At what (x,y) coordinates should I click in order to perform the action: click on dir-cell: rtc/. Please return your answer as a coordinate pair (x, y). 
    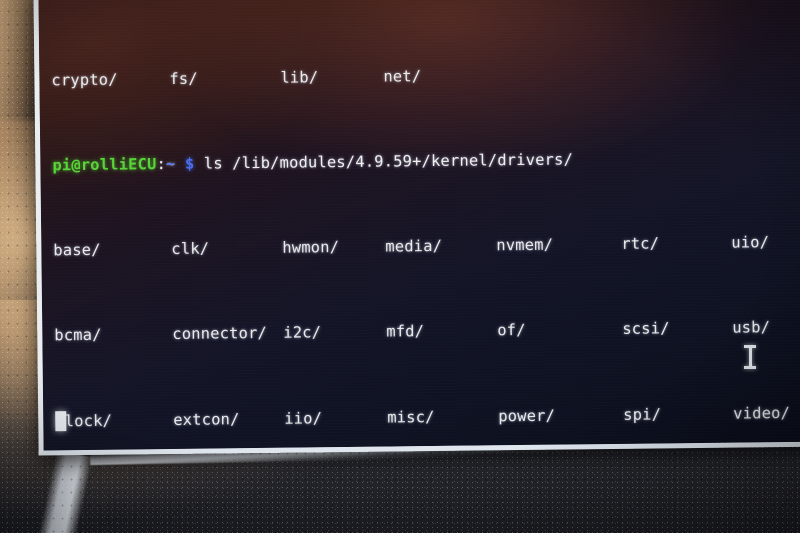
    Looking at the image, I should click on (640, 244).